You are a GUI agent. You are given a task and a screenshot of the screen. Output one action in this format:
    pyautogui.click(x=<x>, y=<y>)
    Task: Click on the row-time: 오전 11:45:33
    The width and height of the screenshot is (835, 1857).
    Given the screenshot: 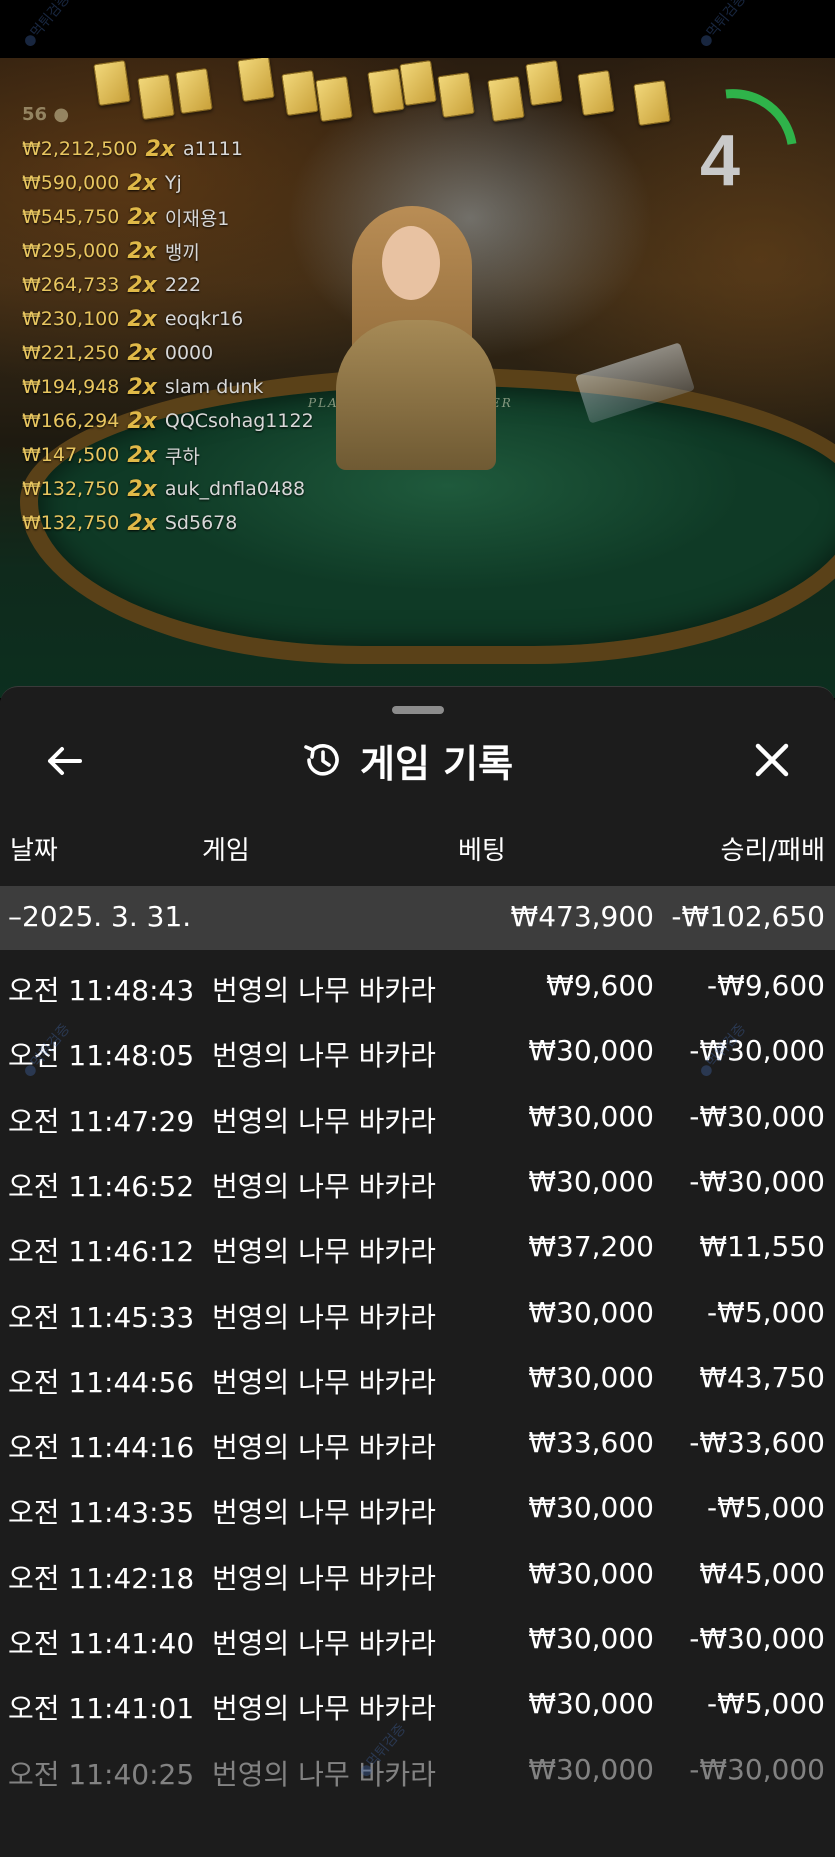 What is the action you would take?
    pyautogui.click(x=101, y=1317)
    